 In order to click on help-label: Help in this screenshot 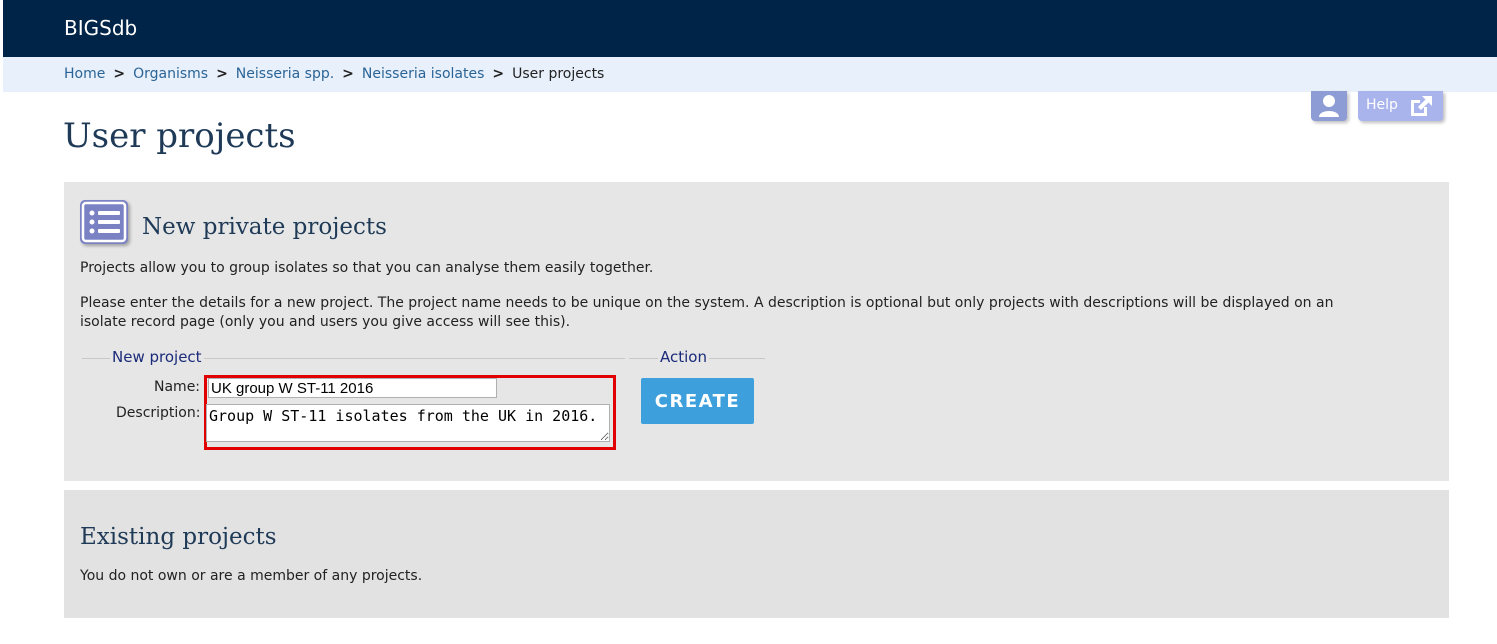, I will do `click(1382, 105)`.